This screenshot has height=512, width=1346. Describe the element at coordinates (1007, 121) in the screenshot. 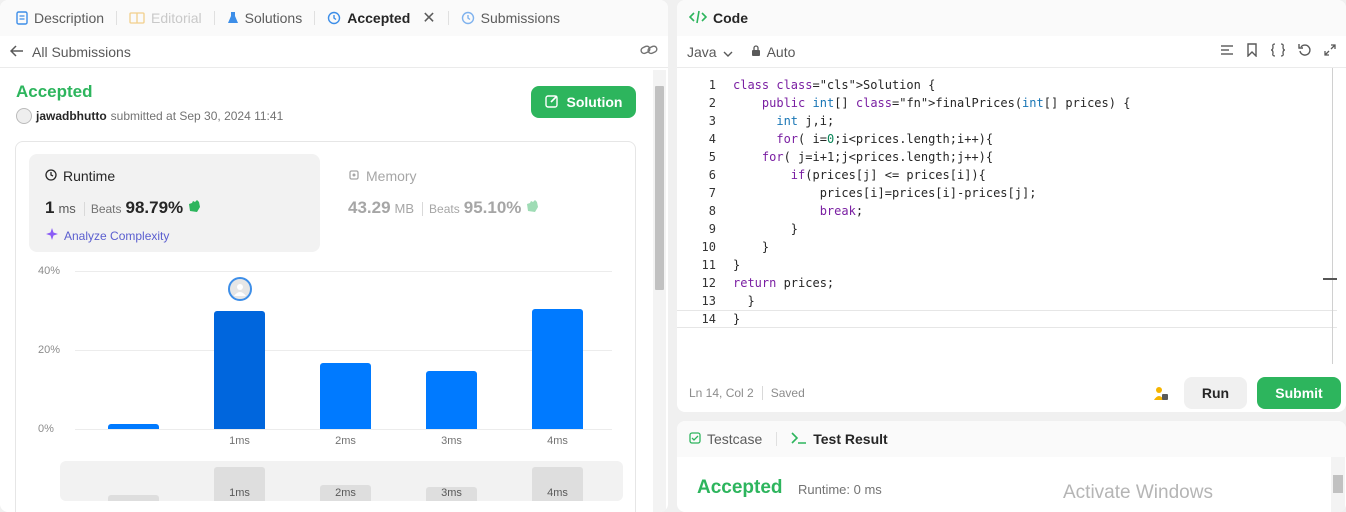

I see `code-line: 3 int j,i;` at that location.